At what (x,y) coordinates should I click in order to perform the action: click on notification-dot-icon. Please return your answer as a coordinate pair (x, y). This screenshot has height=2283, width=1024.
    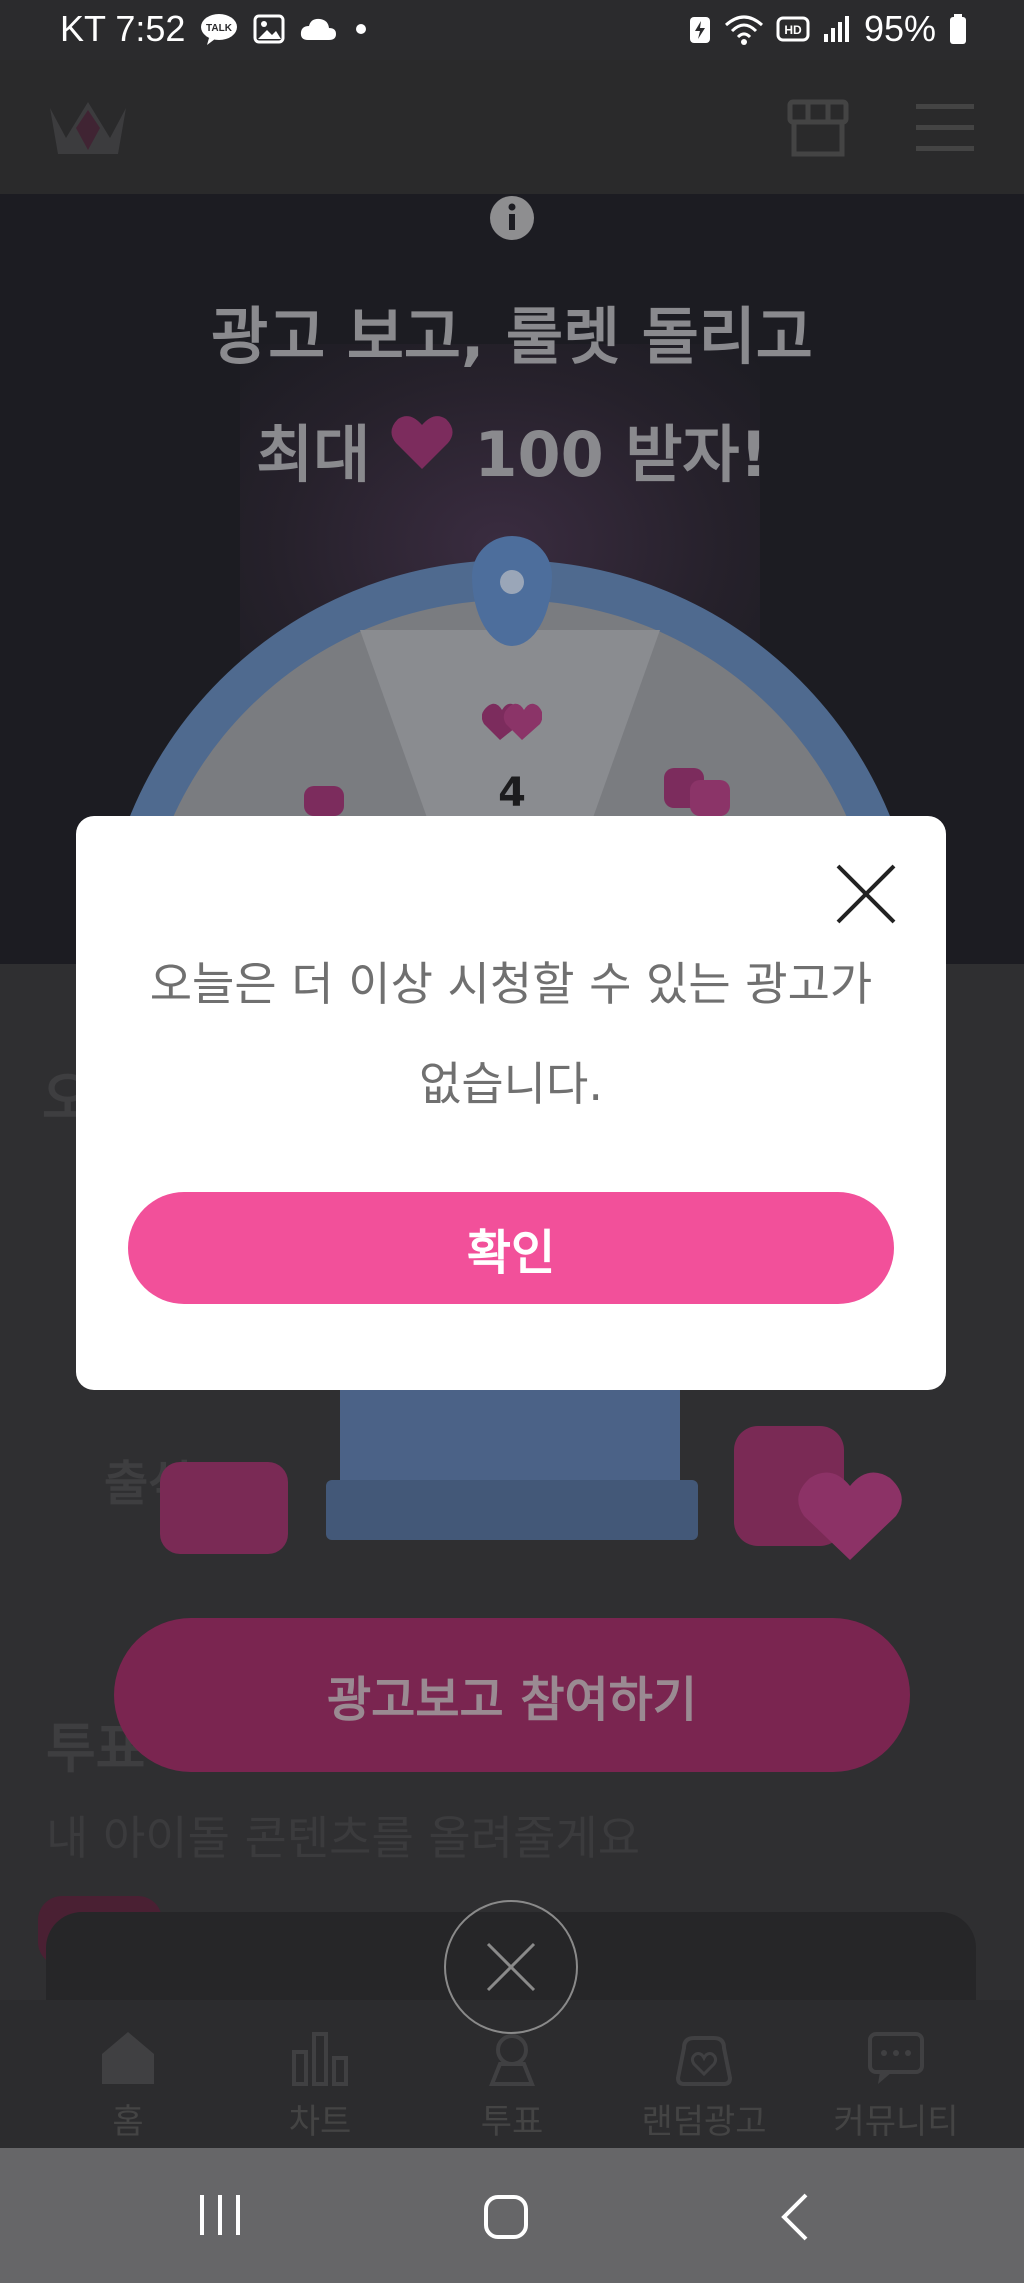
    Looking at the image, I should click on (361, 29).